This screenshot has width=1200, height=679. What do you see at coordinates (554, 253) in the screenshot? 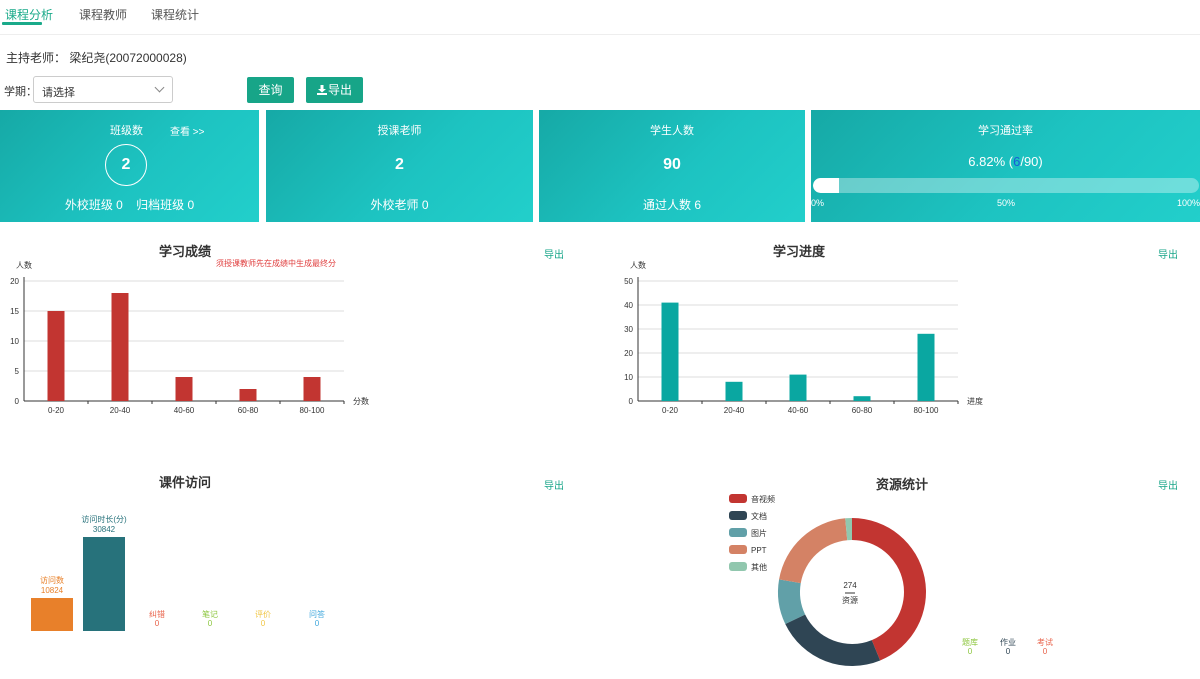
I see `score-export-link: 导出` at bounding box center [554, 253].